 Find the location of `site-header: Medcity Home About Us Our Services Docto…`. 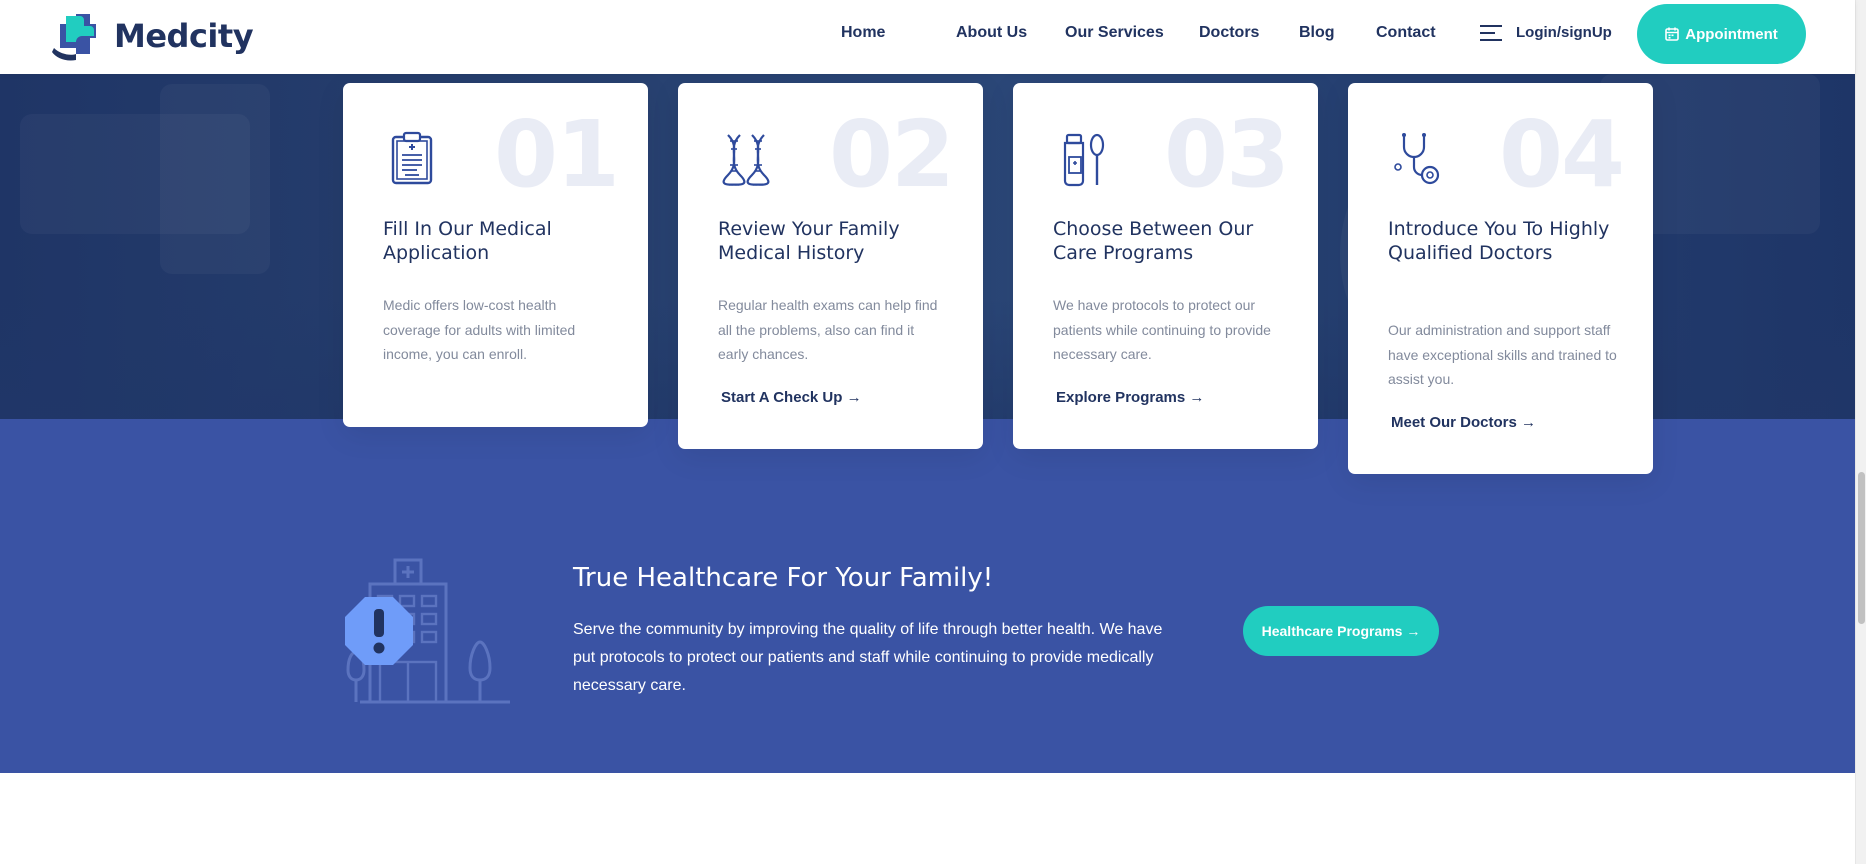

site-header: Medcity Home About Us Our Services Docto… is located at coordinates (927, 37).